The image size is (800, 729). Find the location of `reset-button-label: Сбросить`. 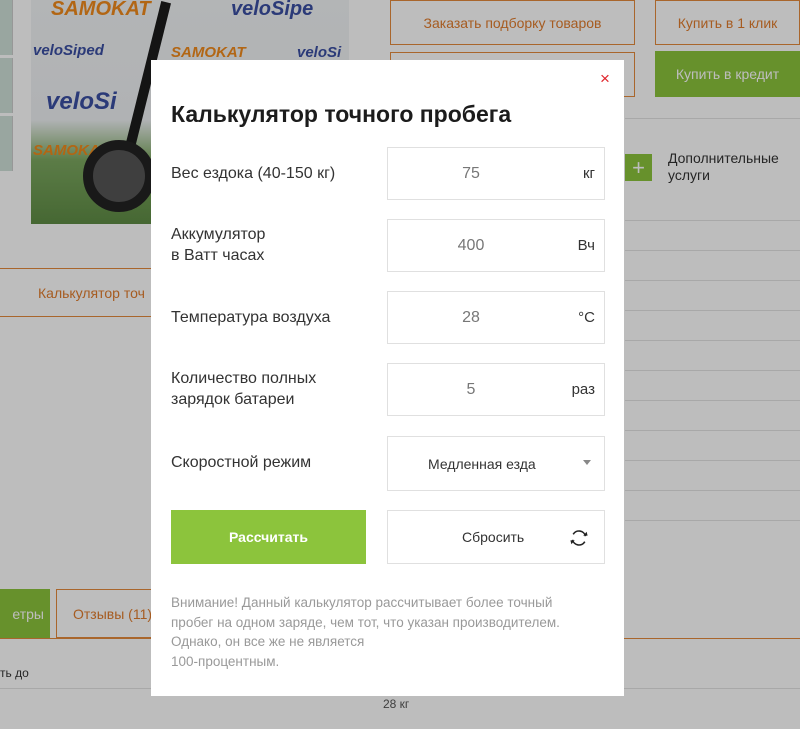

reset-button-label: Сбросить is located at coordinates (493, 537).